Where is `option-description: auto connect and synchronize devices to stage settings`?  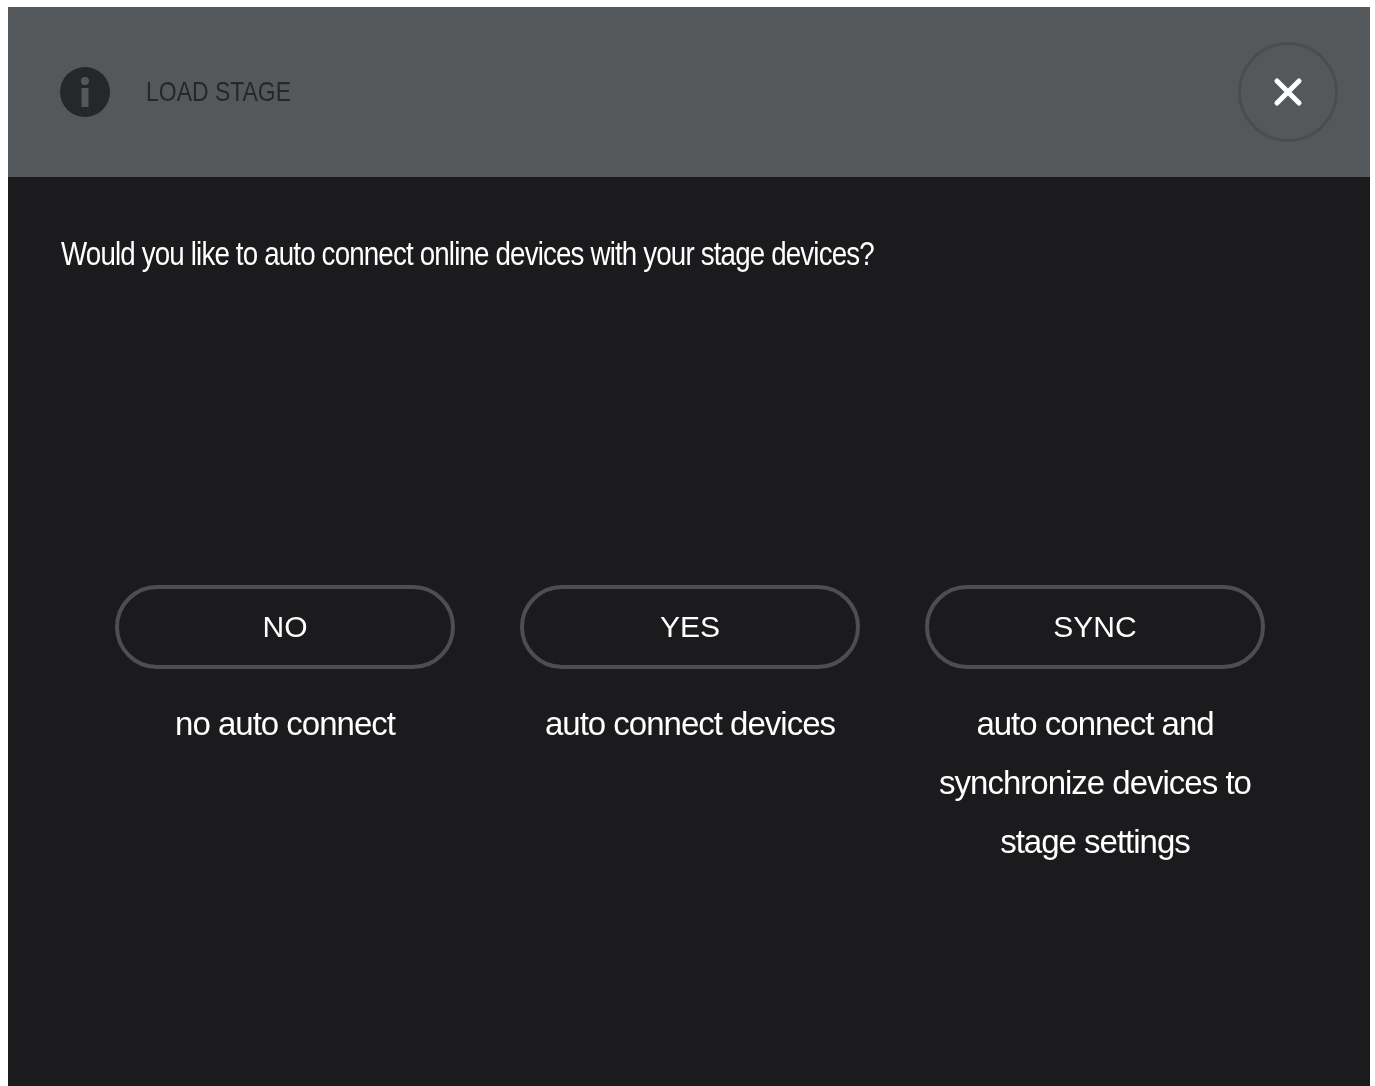 option-description: auto connect and synchronize devices to stage settings is located at coordinates (1095, 783).